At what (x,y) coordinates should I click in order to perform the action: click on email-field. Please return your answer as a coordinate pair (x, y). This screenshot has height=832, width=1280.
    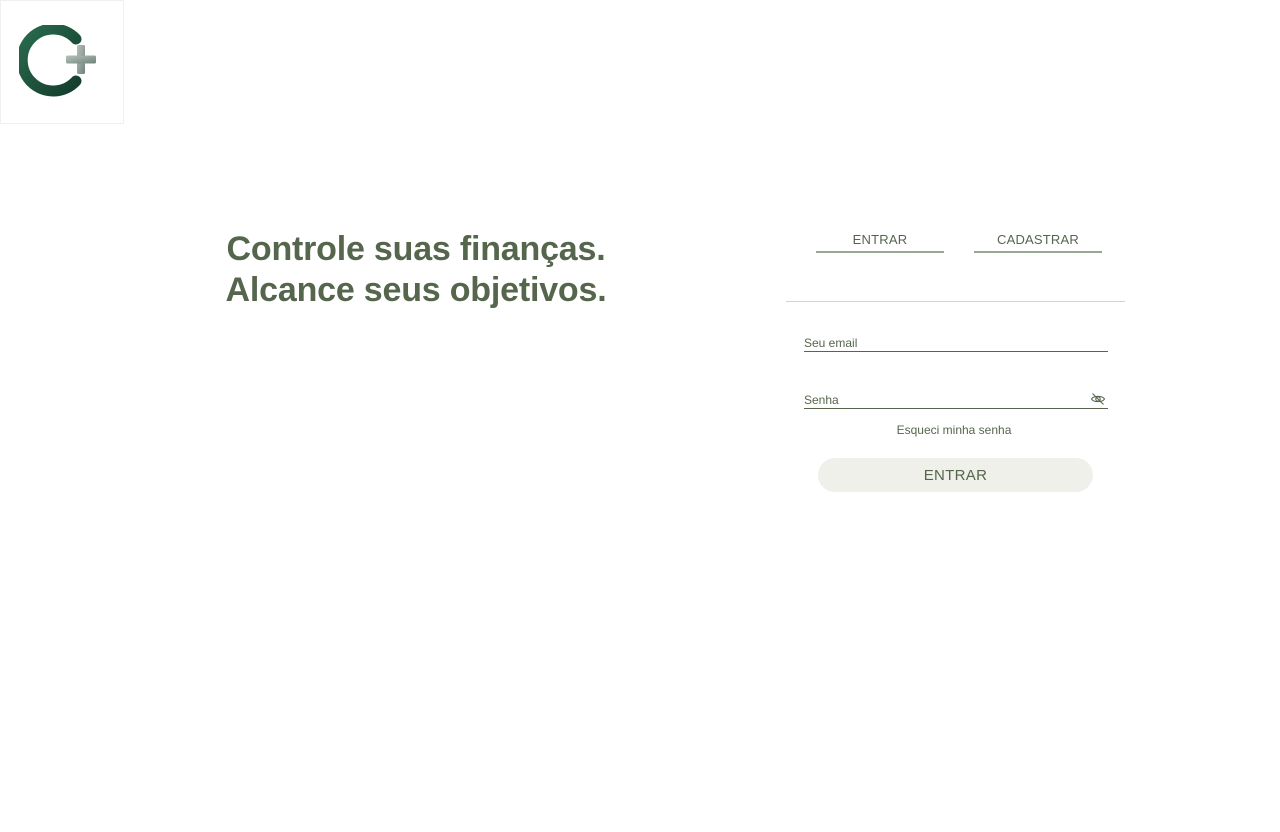
    Looking at the image, I should click on (944, 343).